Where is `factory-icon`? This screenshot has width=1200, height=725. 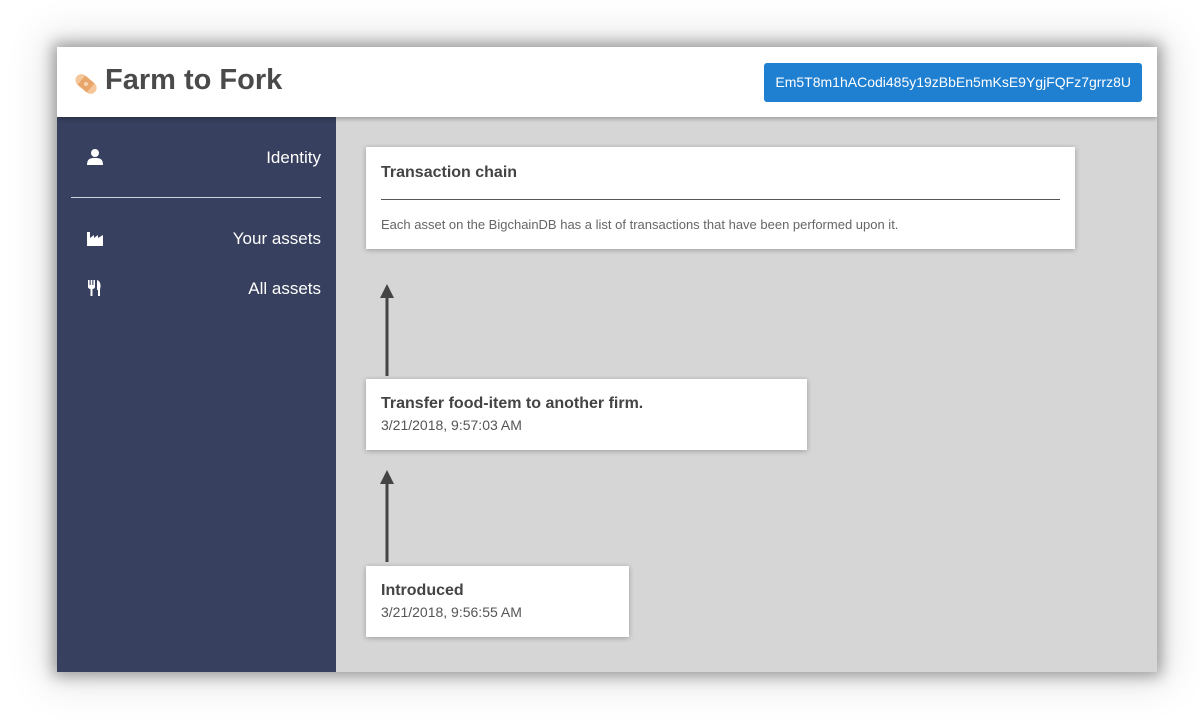 factory-icon is located at coordinates (95, 239).